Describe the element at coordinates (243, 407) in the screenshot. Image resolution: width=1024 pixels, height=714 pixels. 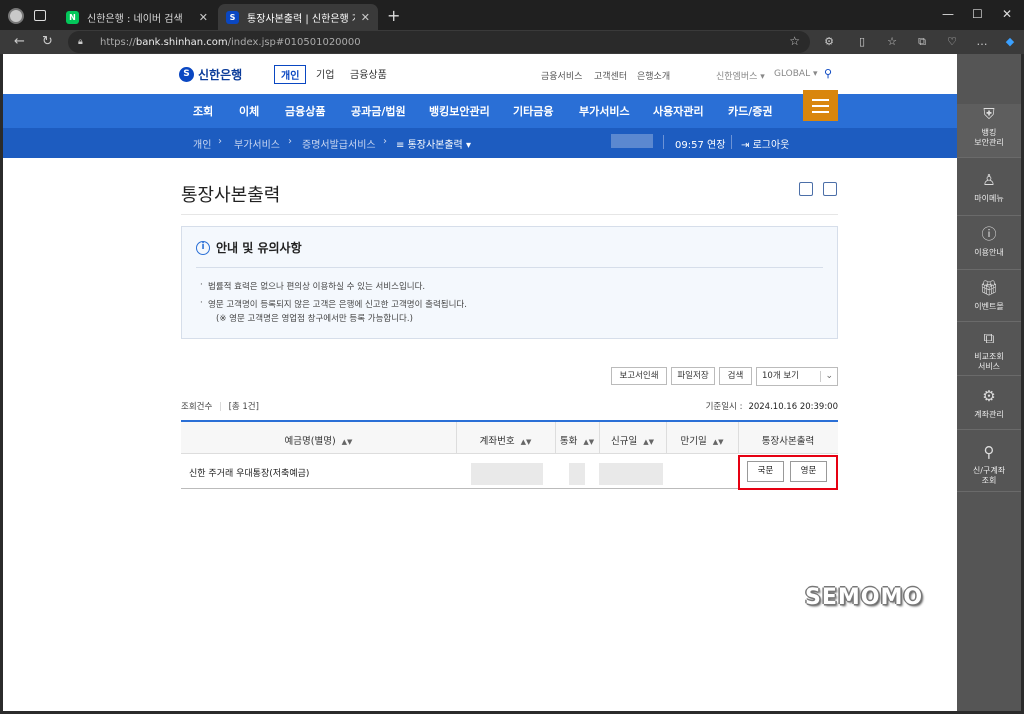
I see `count-value: [총 1건]` at that location.